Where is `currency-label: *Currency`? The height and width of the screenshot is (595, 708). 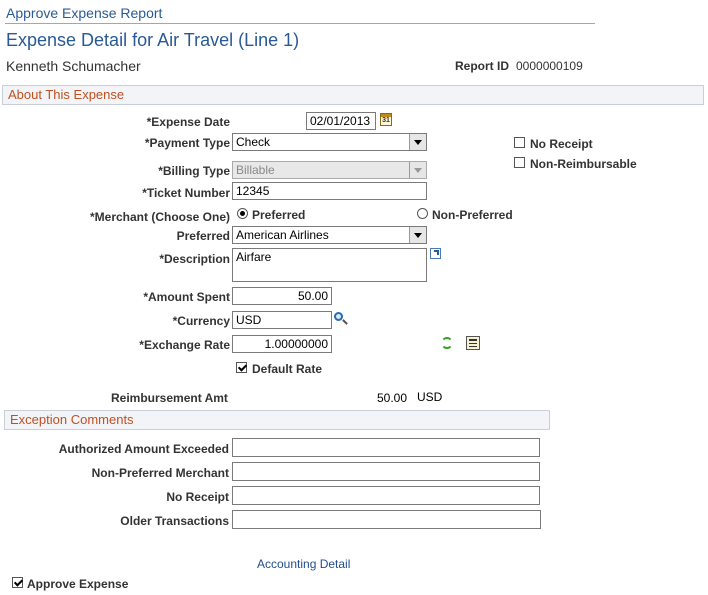
currency-label: *Currency is located at coordinates (201, 321).